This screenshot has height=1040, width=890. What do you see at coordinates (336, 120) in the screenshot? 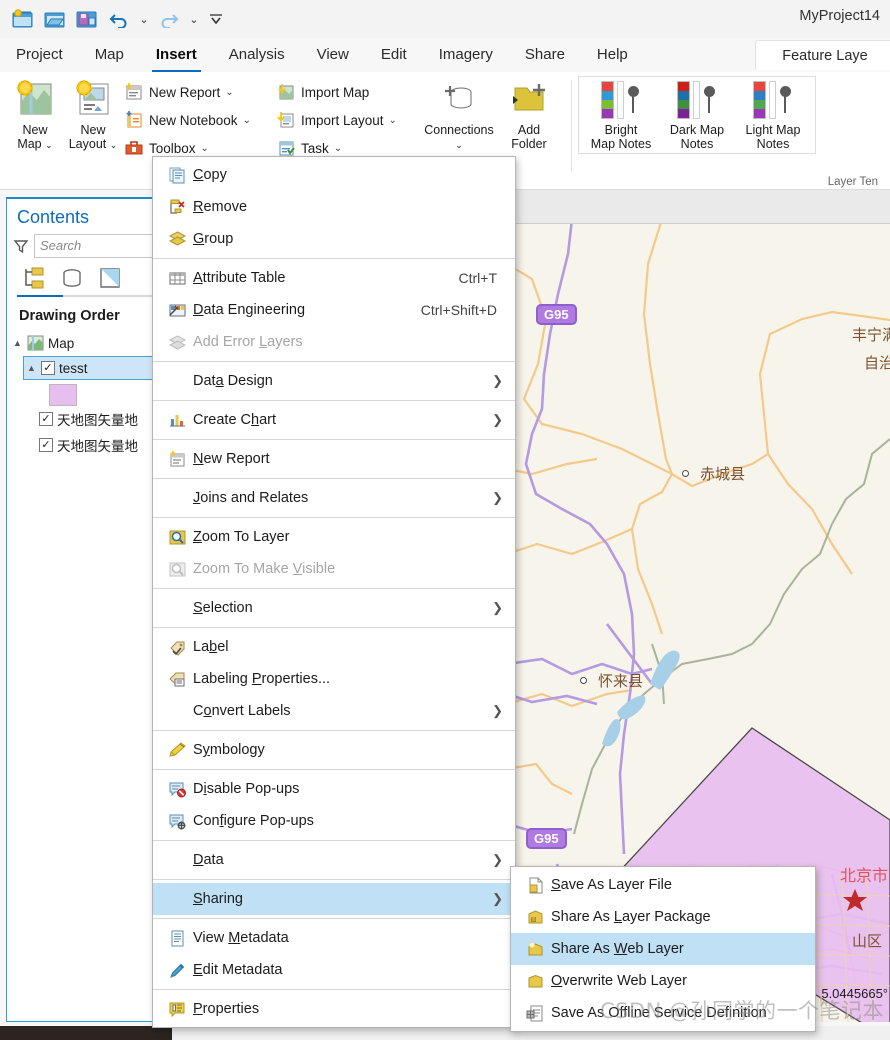
I see `import-layout-command: Import Layout ⌄` at bounding box center [336, 120].